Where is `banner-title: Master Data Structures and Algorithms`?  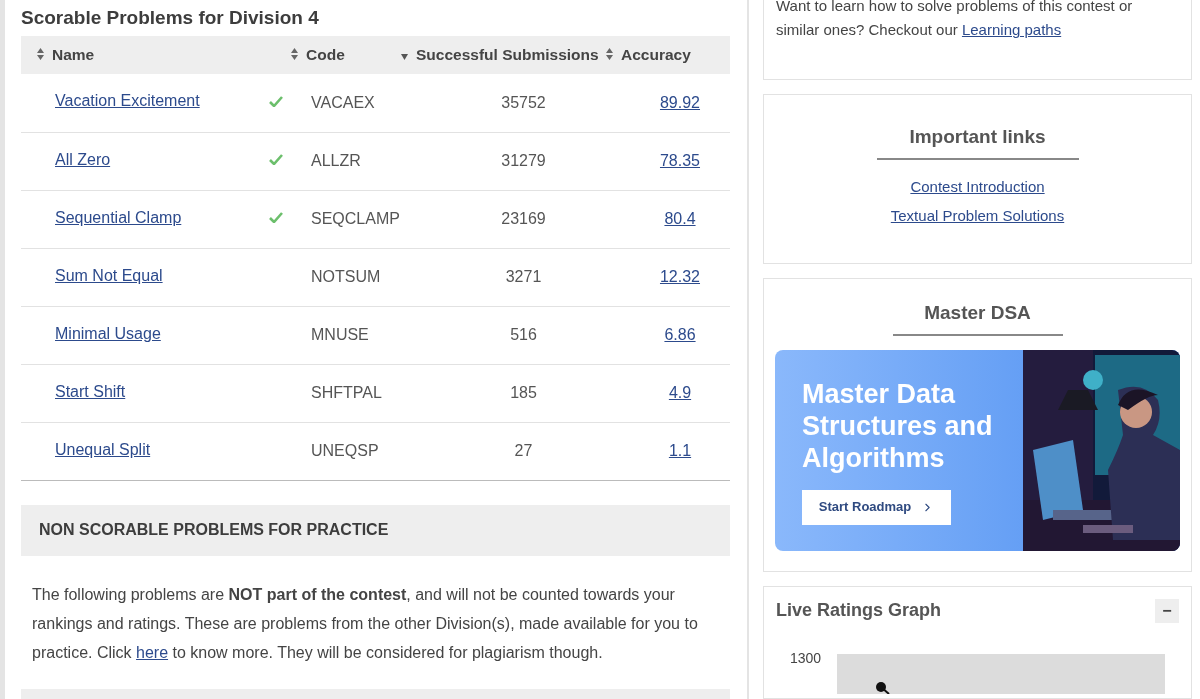
banner-title: Master Data Structures and Algorithms is located at coordinates (898, 425).